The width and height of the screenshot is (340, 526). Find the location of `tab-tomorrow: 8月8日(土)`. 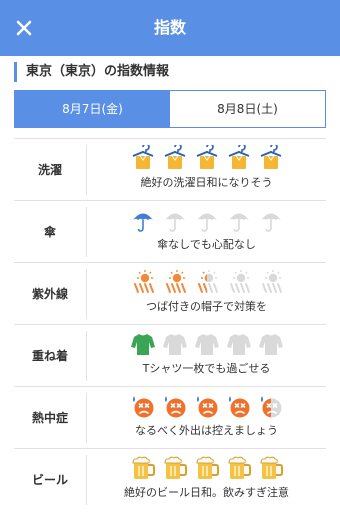

tab-tomorrow: 8月8日(土) is located at coordinates (247, 109).